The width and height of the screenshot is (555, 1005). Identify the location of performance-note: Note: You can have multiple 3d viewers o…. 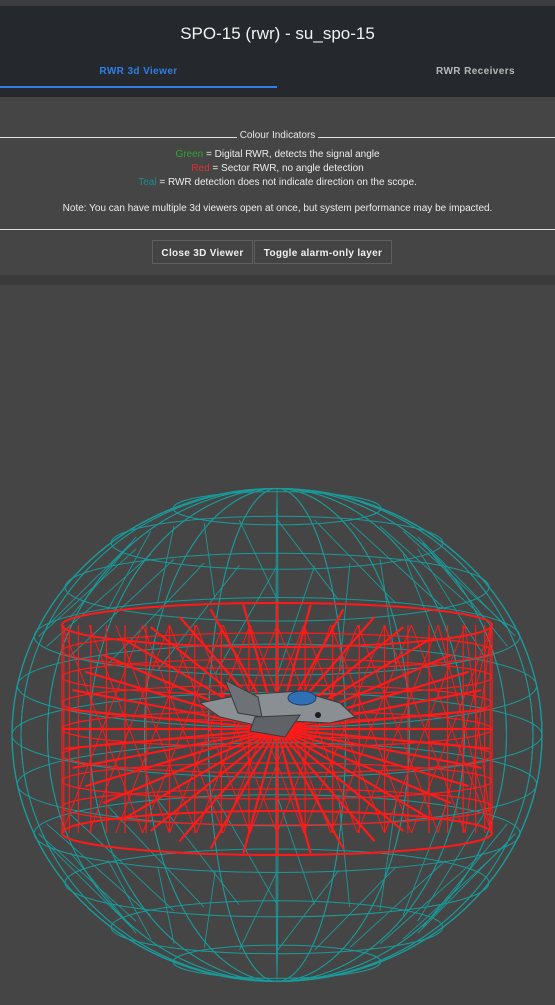
(277, 208).